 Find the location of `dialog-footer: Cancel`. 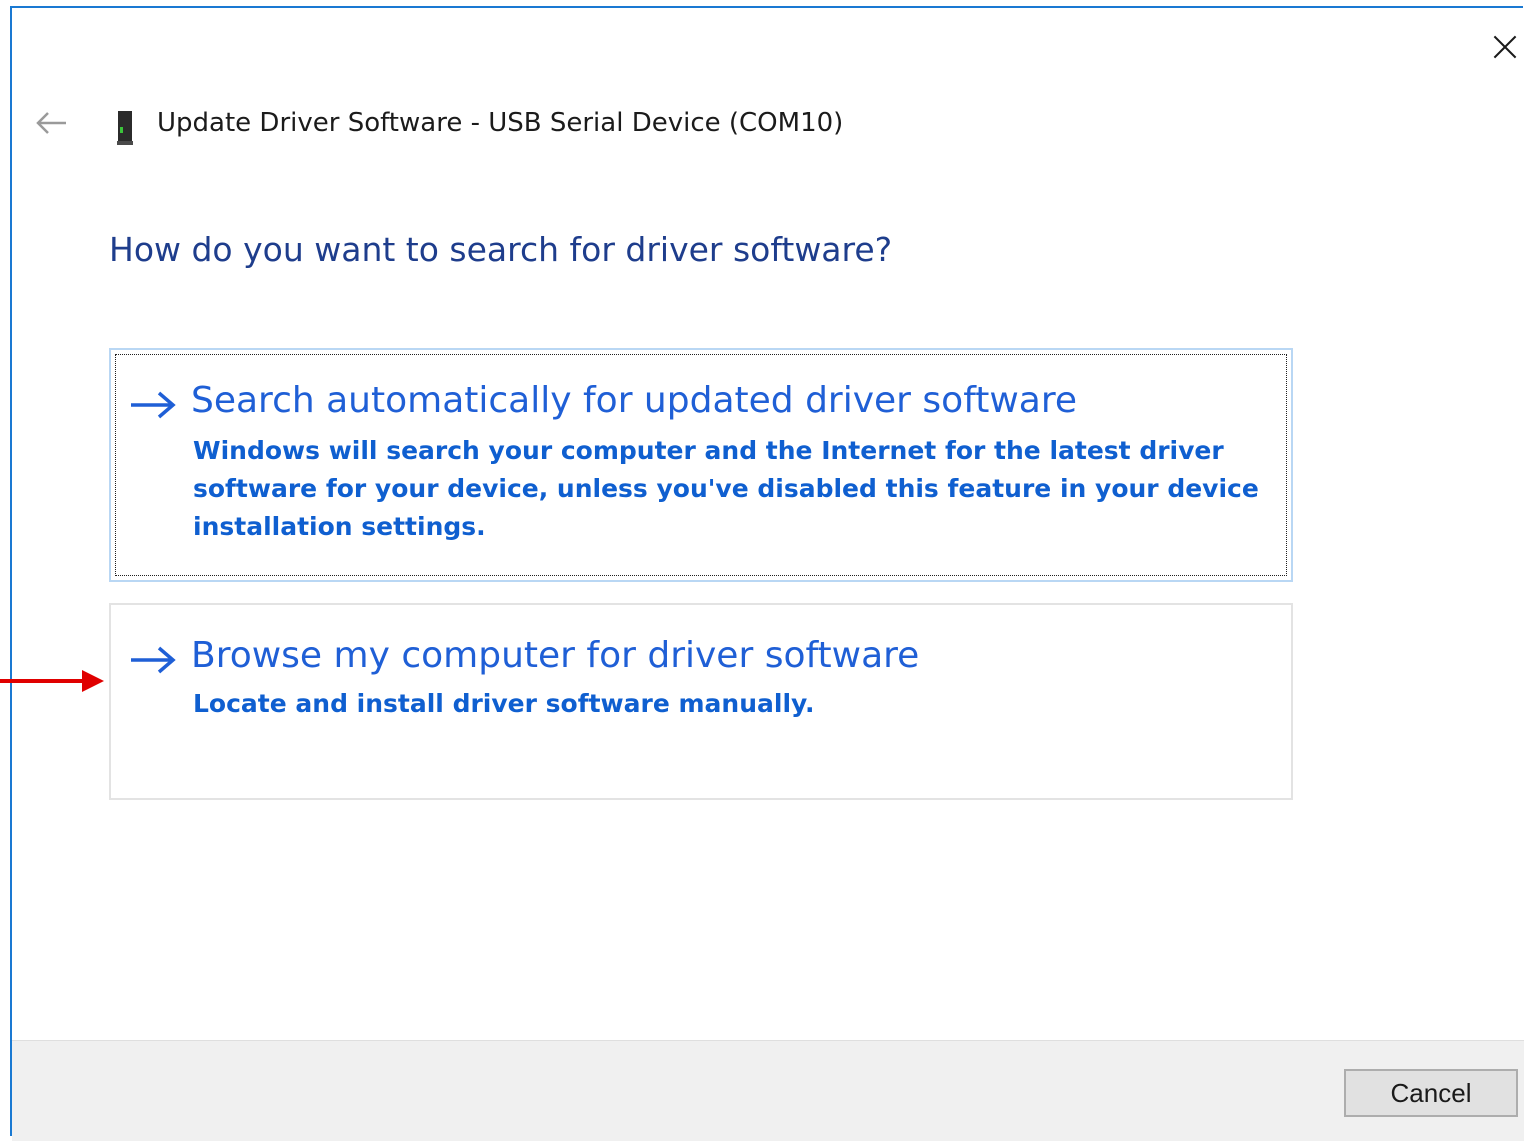

dialog-footer: Cancel is located at coordinates (768, 1090).